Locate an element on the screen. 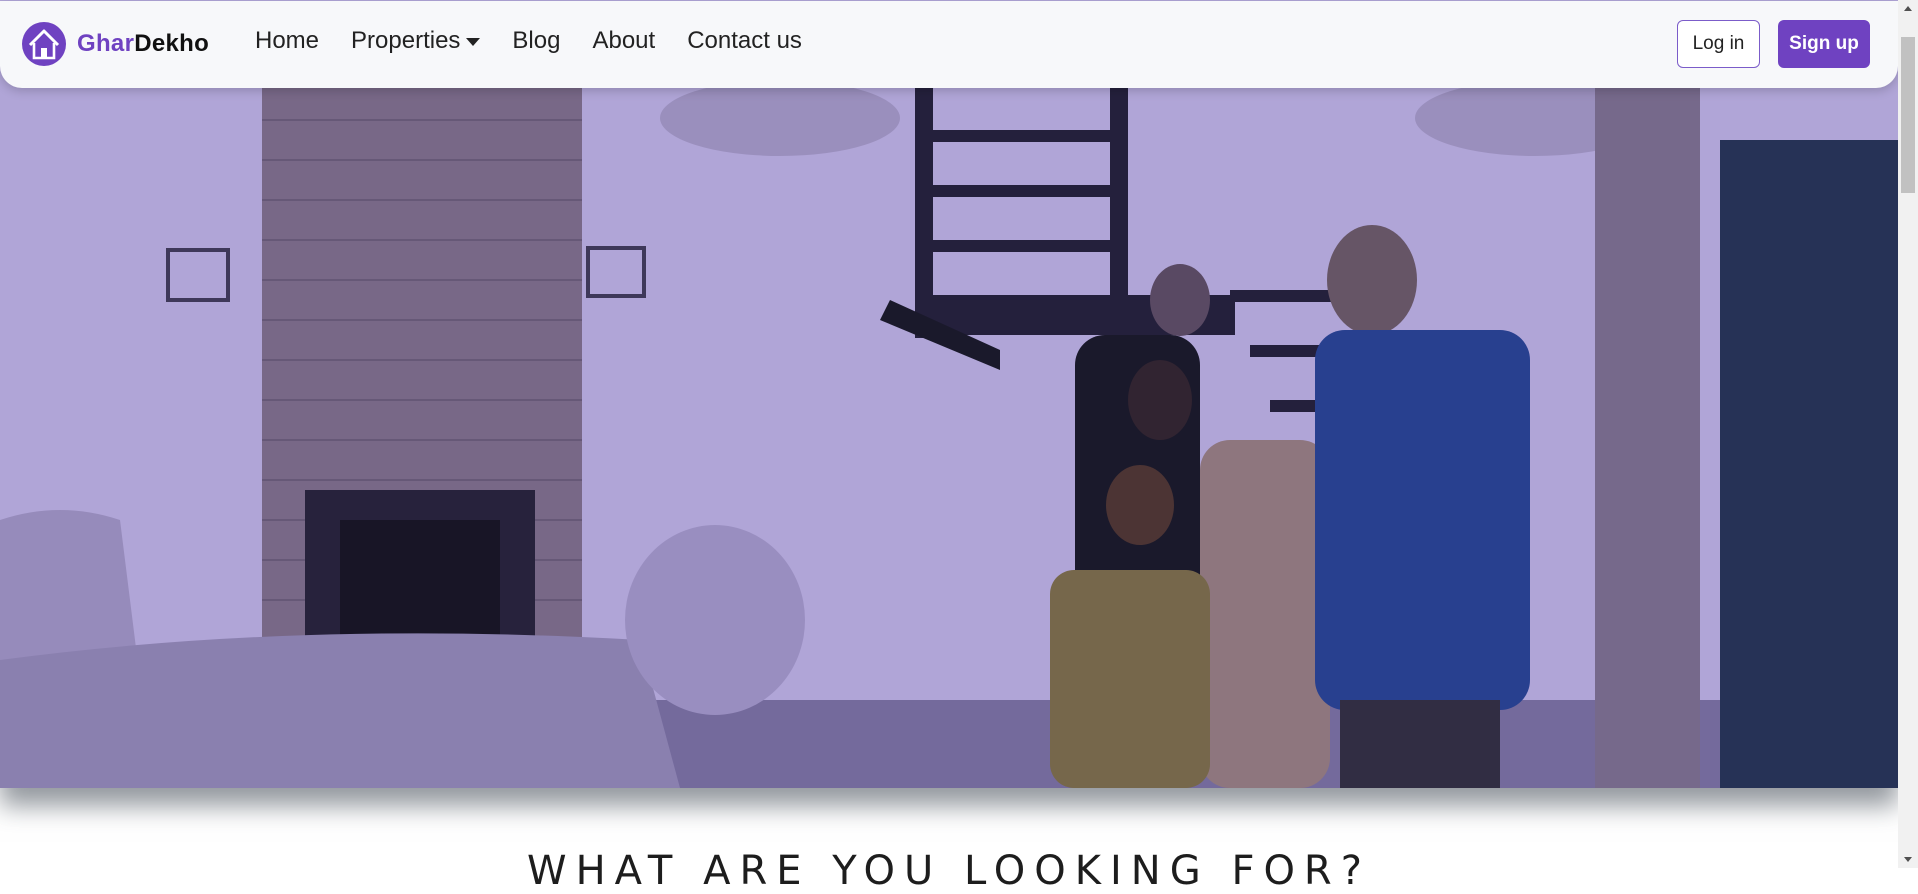 The height and width of the screenshot is (894, 1918). nav-properties-dropdown: Properties is located at coordinates (416, 41).